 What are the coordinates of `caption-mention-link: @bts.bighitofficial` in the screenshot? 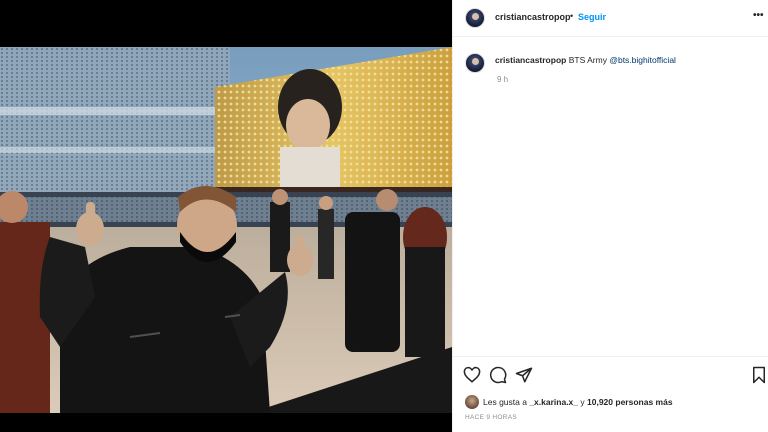 It's located at (642, 60).